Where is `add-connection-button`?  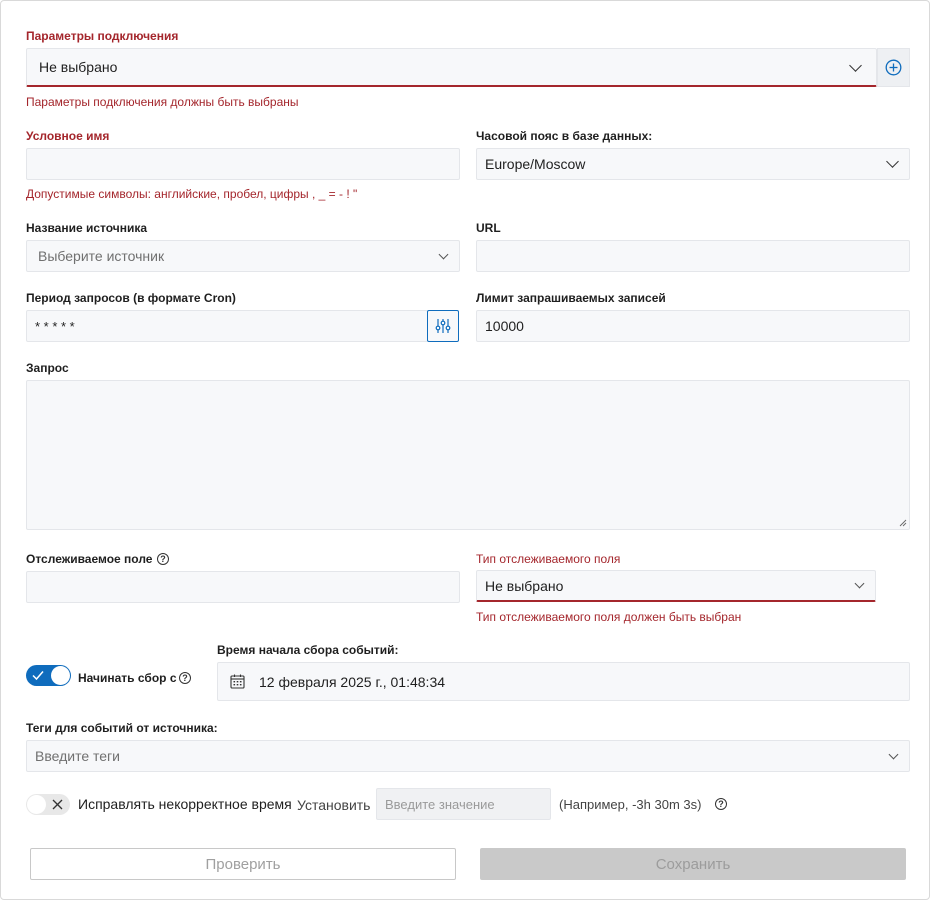 add-connection-button is located at coordinates (893, 67).